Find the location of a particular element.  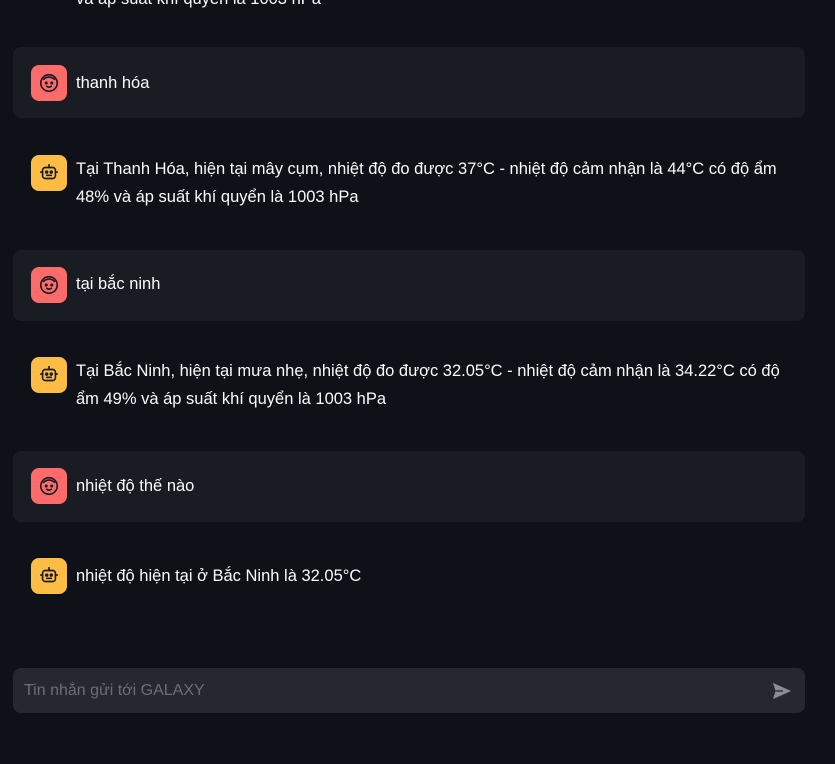

assistant-message: nhiệt độ hiện tại ở Bắc Ninh là 32.05°C is located at coordinates (409, 575).